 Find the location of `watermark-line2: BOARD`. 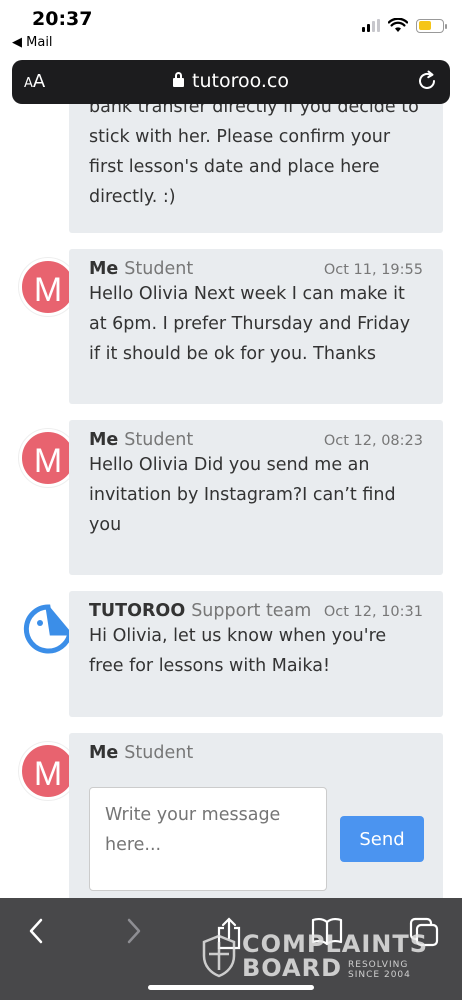

watermark-line2: BOARD is located at coordinates (292, 968).